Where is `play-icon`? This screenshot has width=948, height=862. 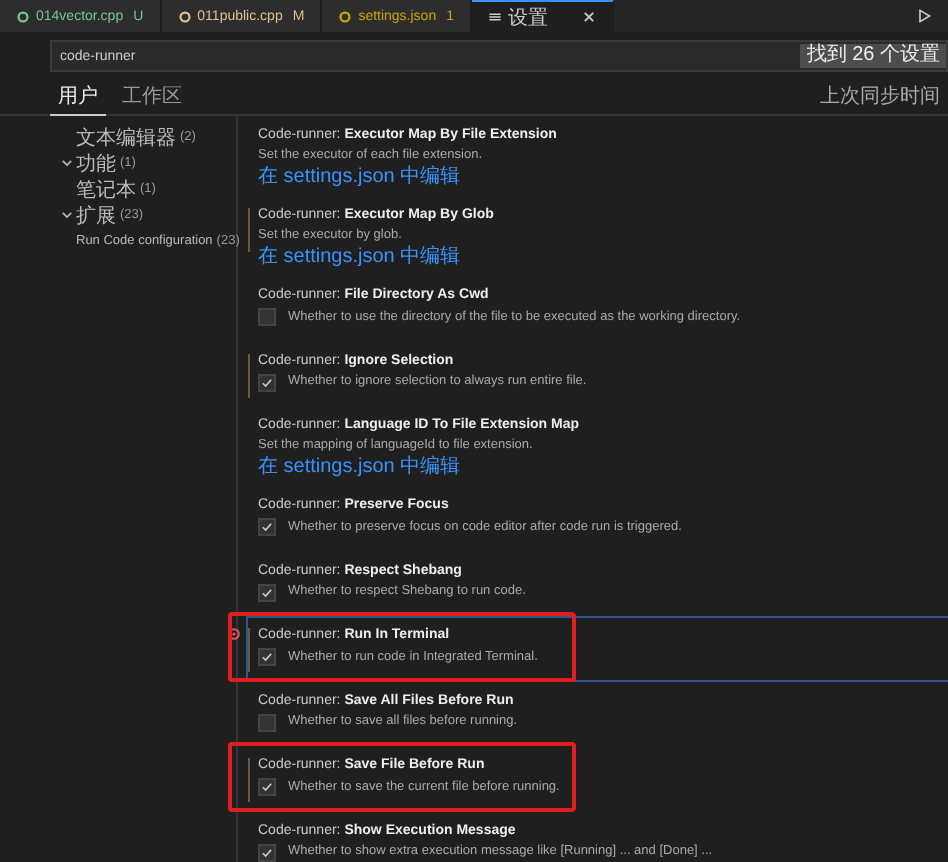 play-icon is located at coordinates (924, 16).